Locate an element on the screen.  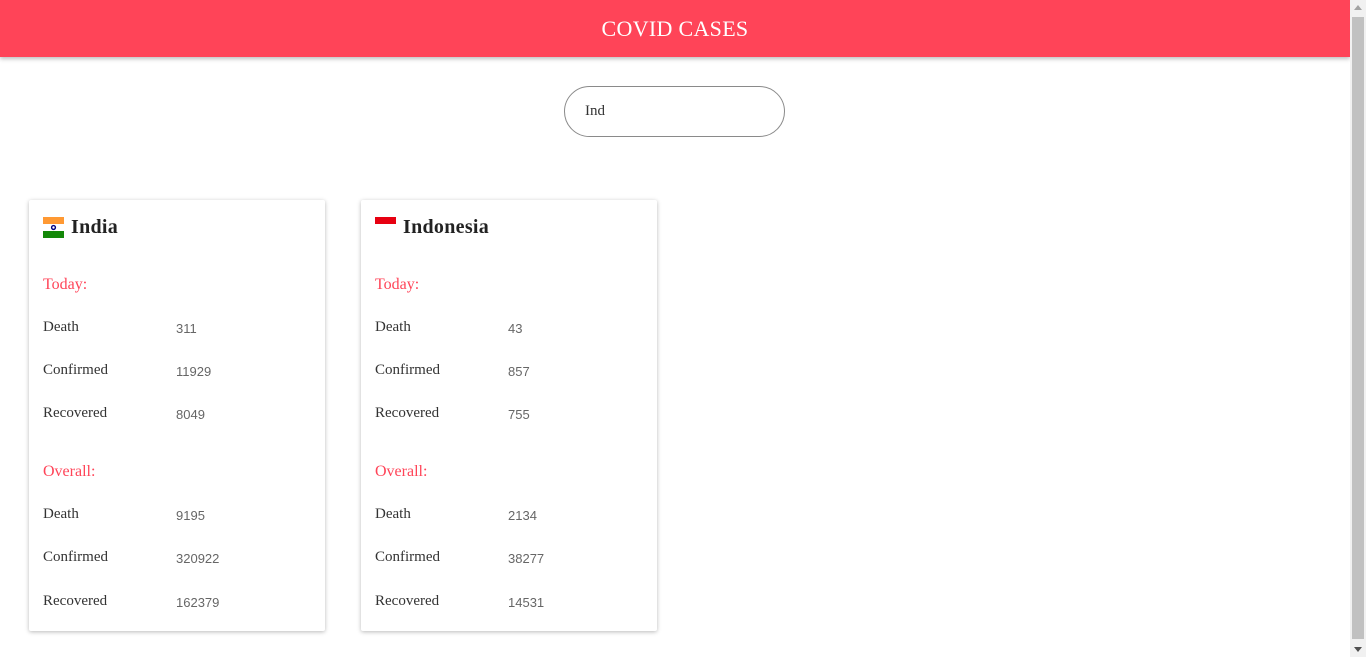
page-title: COVID CASES is located at coordinates (675, 28).